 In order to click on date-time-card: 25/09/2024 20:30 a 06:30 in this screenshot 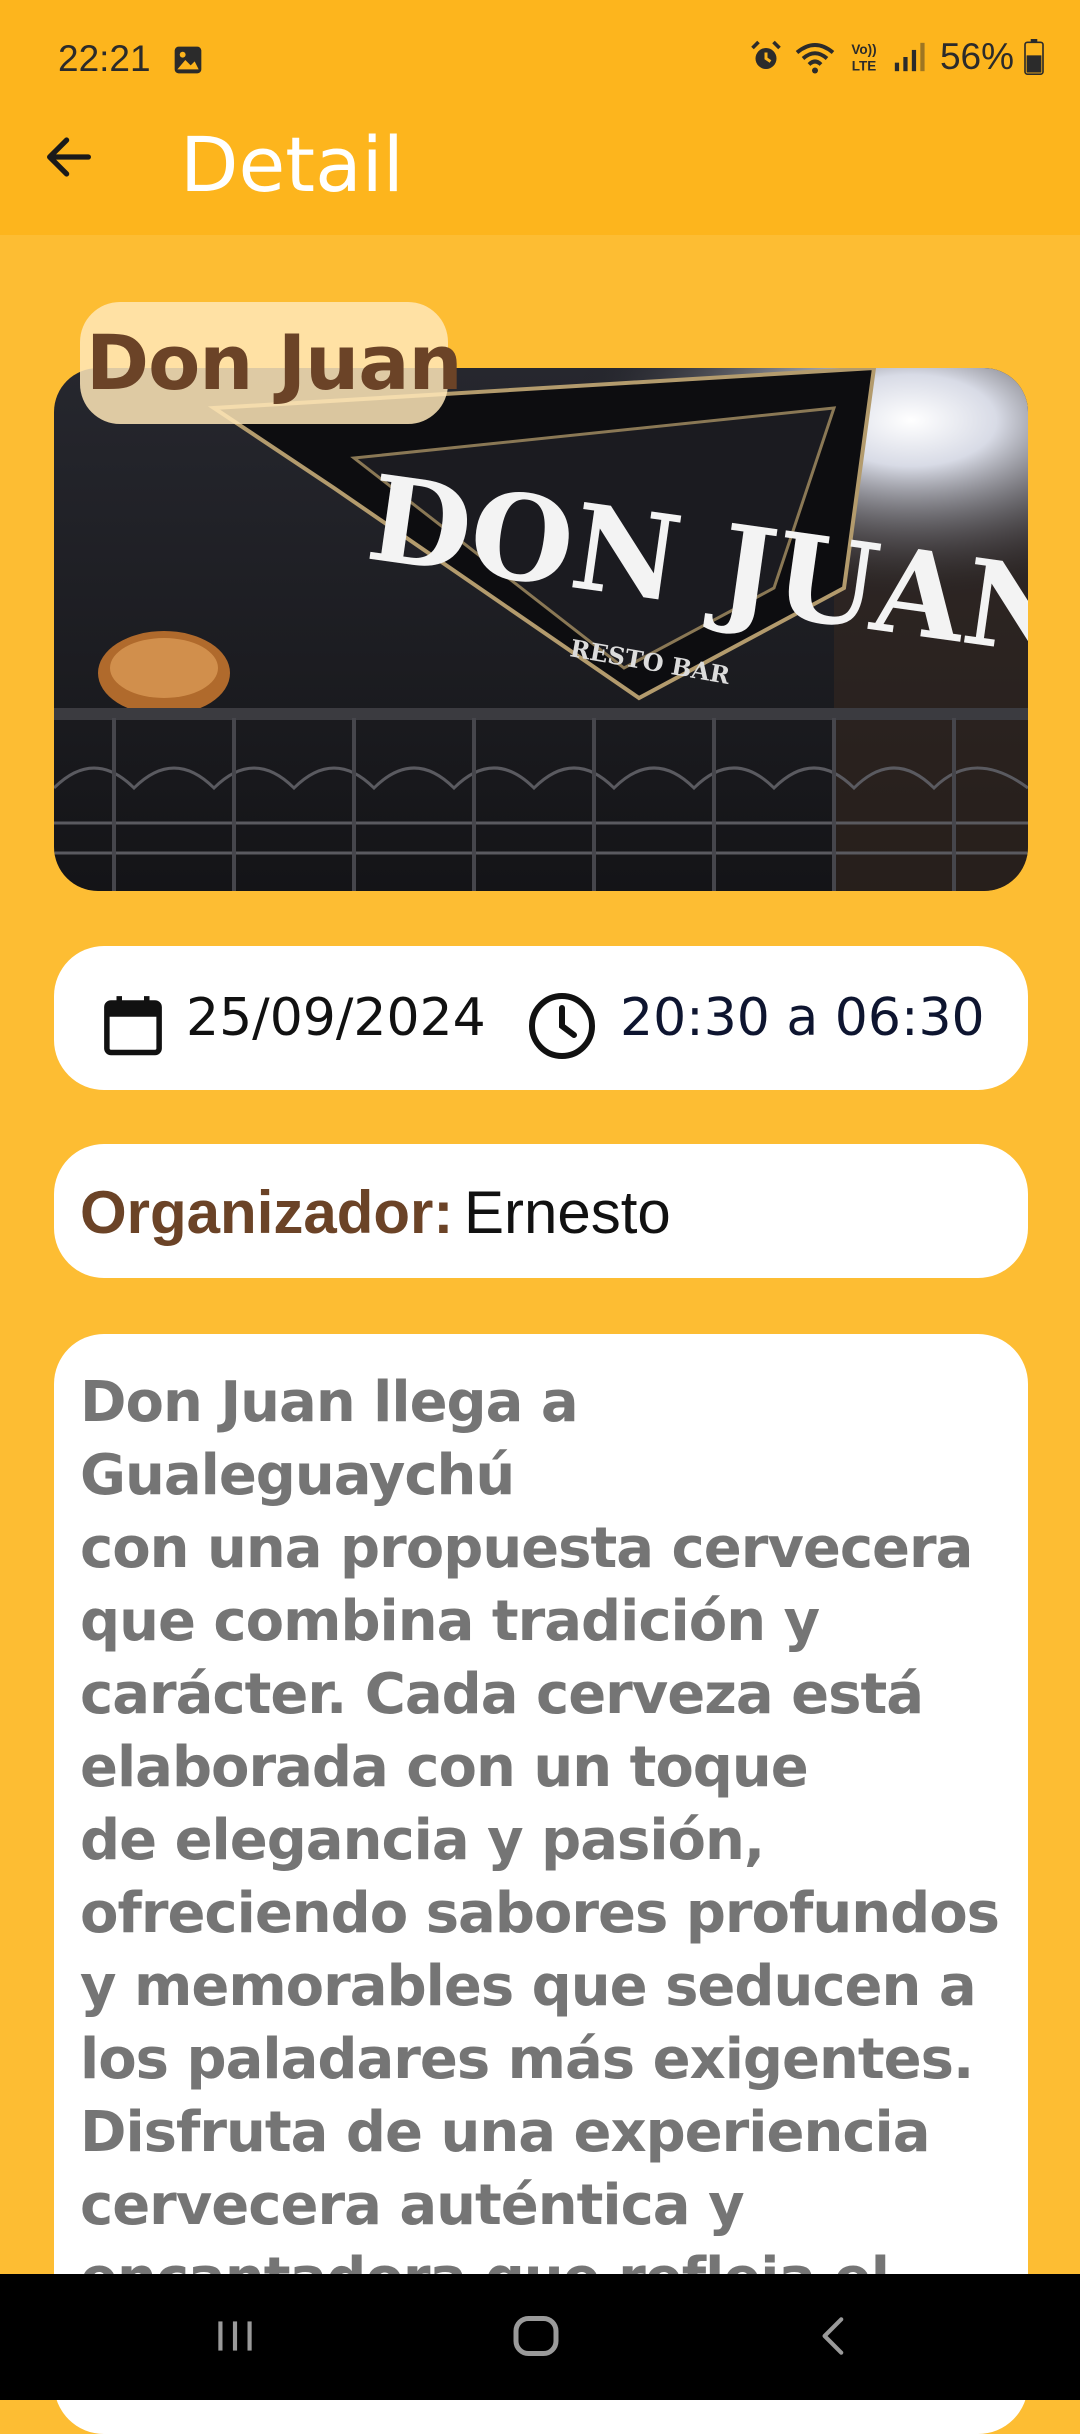, I will do `click(541, 1018)`.